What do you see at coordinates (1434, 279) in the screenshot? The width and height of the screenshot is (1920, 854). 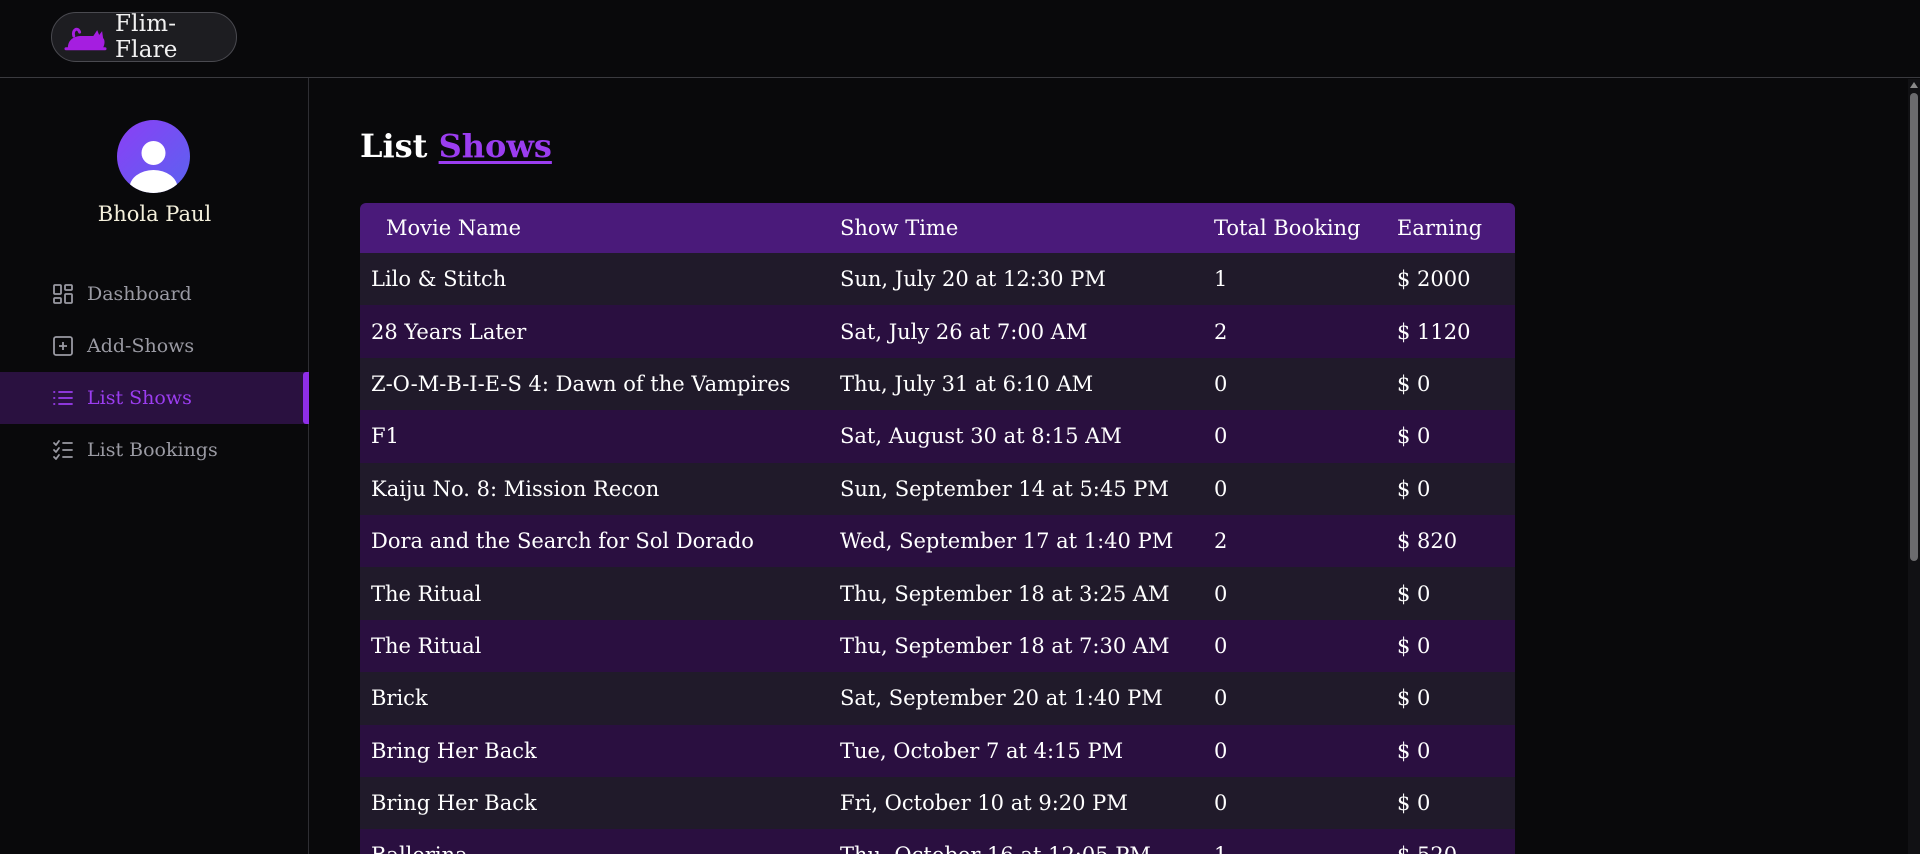 I see `cell-earning: $ 2000` at bounding box center [1434, 279].